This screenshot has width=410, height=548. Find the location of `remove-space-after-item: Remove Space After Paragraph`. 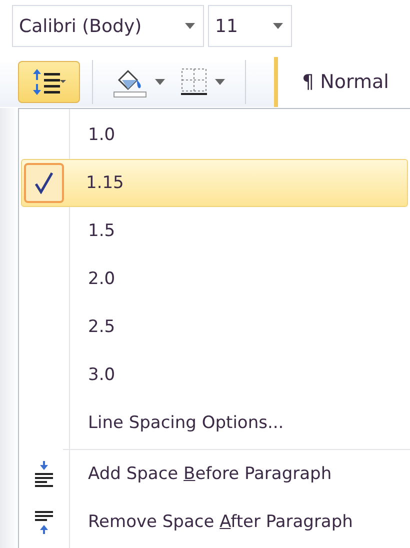

remove-space-after-item: Remove Space After Paragraph is located at coordinates (214, 522).